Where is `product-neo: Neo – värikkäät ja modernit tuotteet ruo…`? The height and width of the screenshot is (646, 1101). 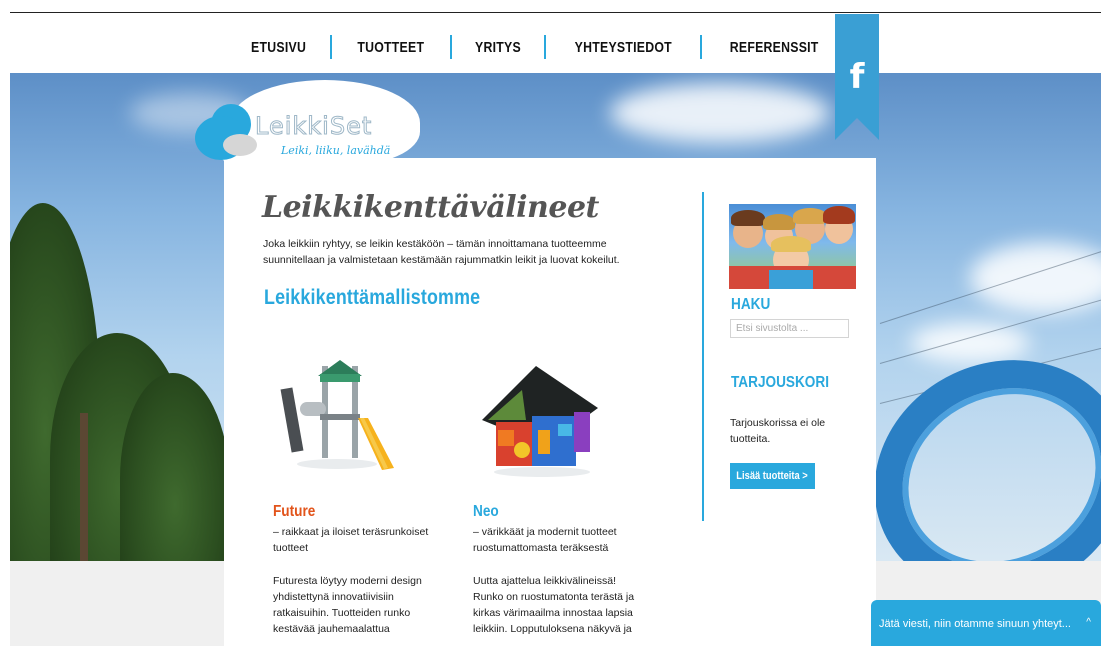
product-neo: Neo – värikkäät ja modernit tuotteet ruo… is located at coordinates (560, 570).